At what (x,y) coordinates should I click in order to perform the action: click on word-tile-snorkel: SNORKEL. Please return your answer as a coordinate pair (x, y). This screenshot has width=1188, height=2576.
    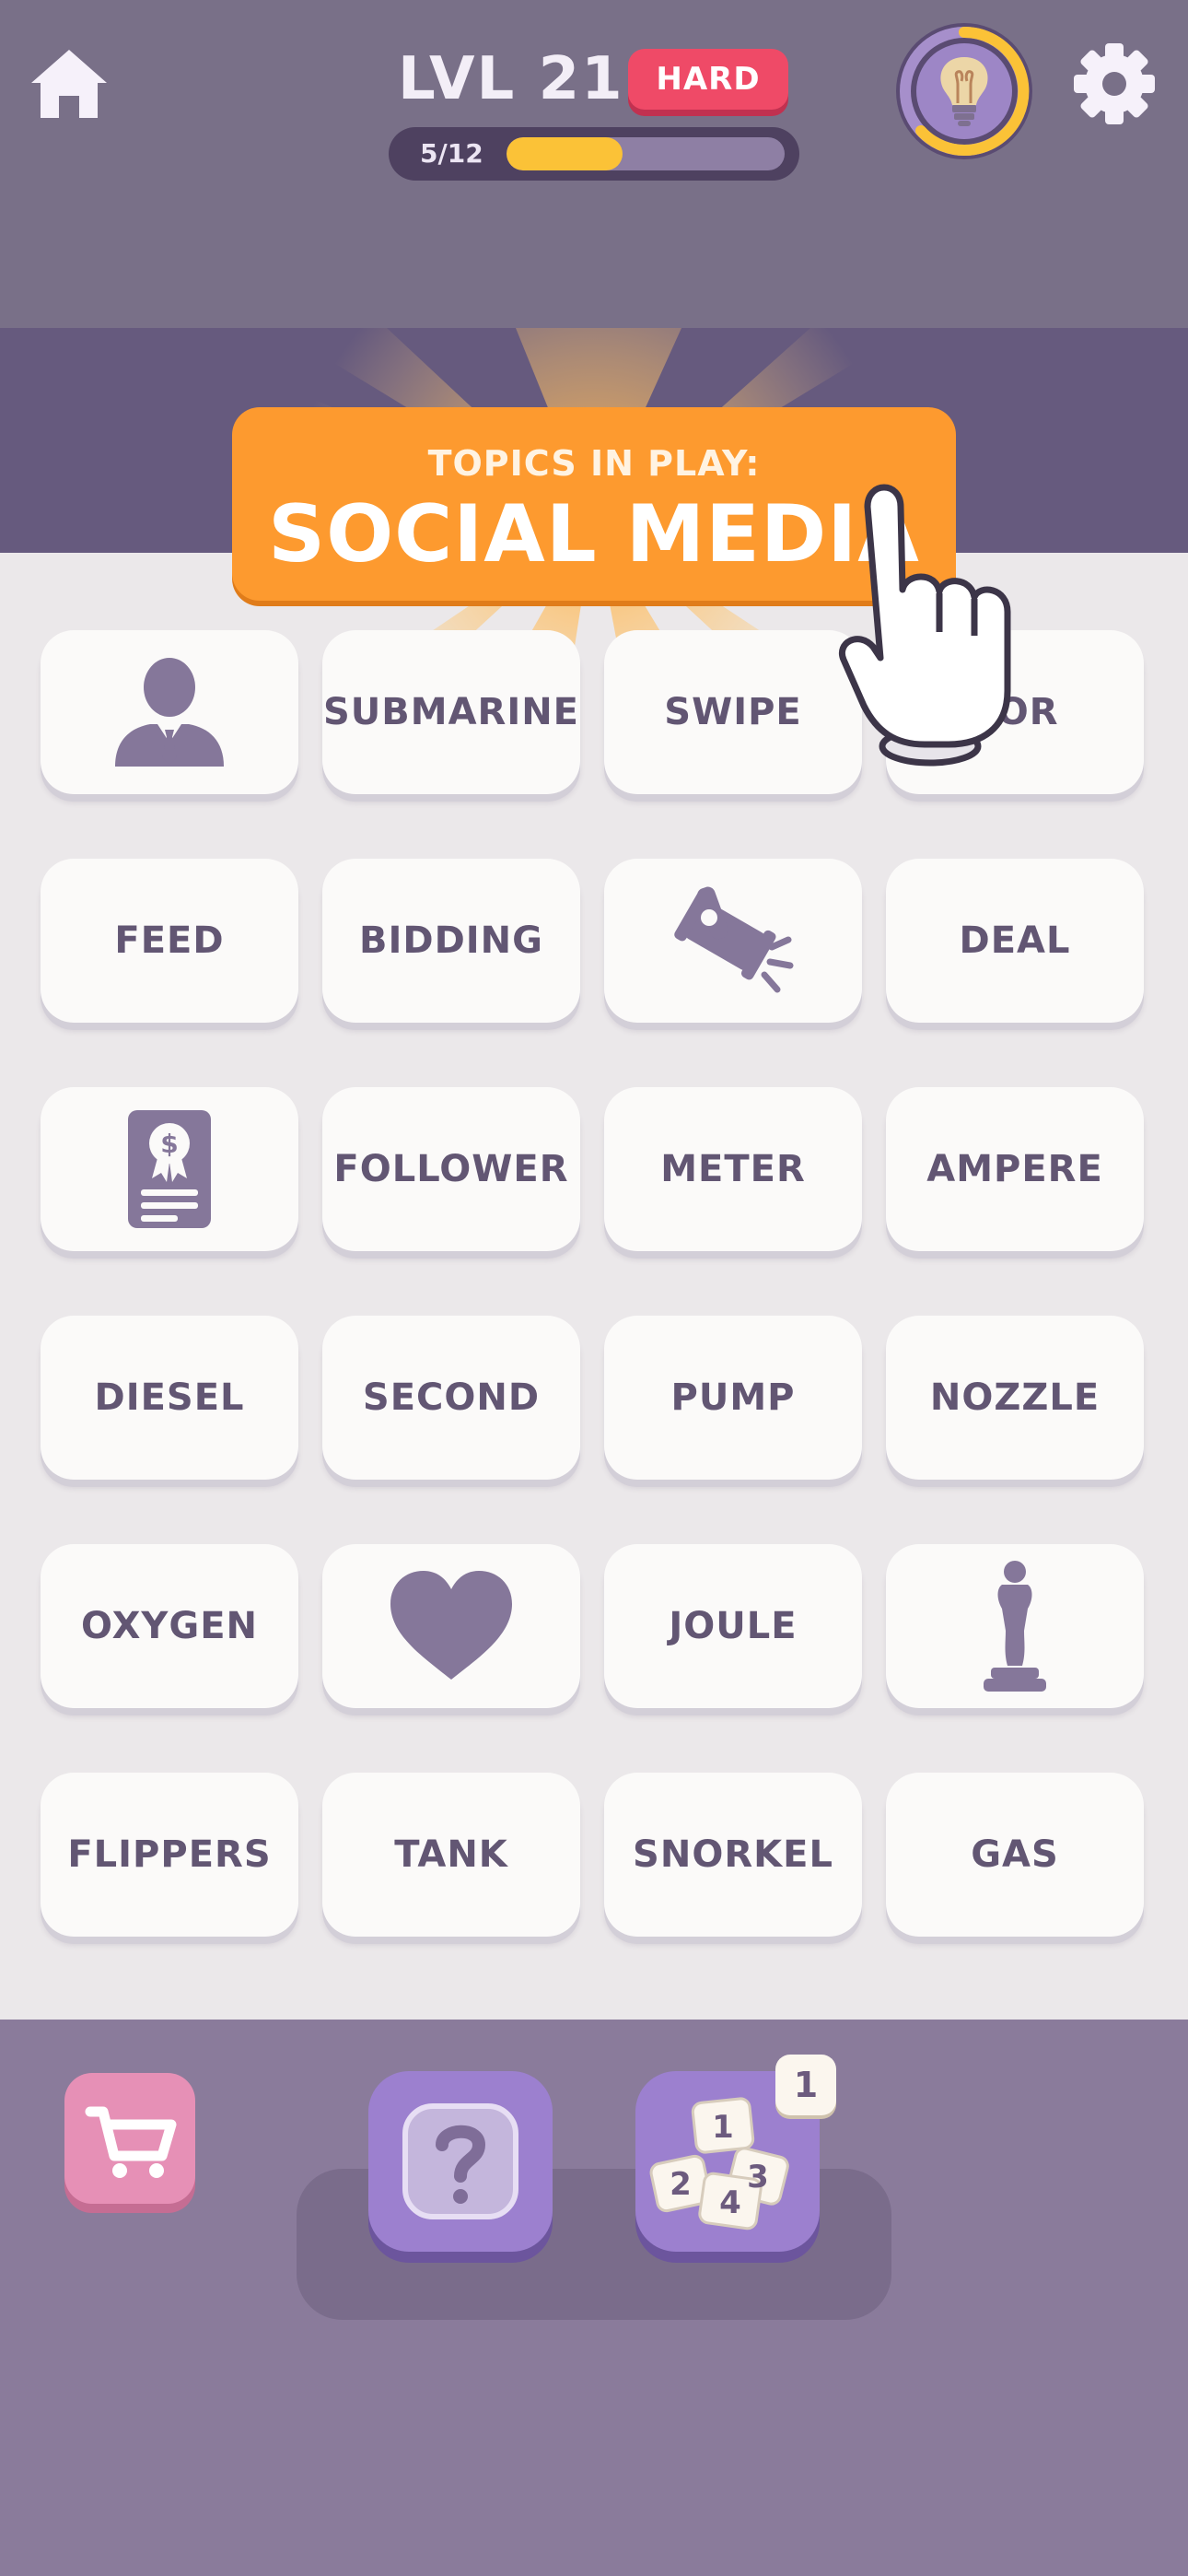
    Looking at the image, I should click on (733, 1855).